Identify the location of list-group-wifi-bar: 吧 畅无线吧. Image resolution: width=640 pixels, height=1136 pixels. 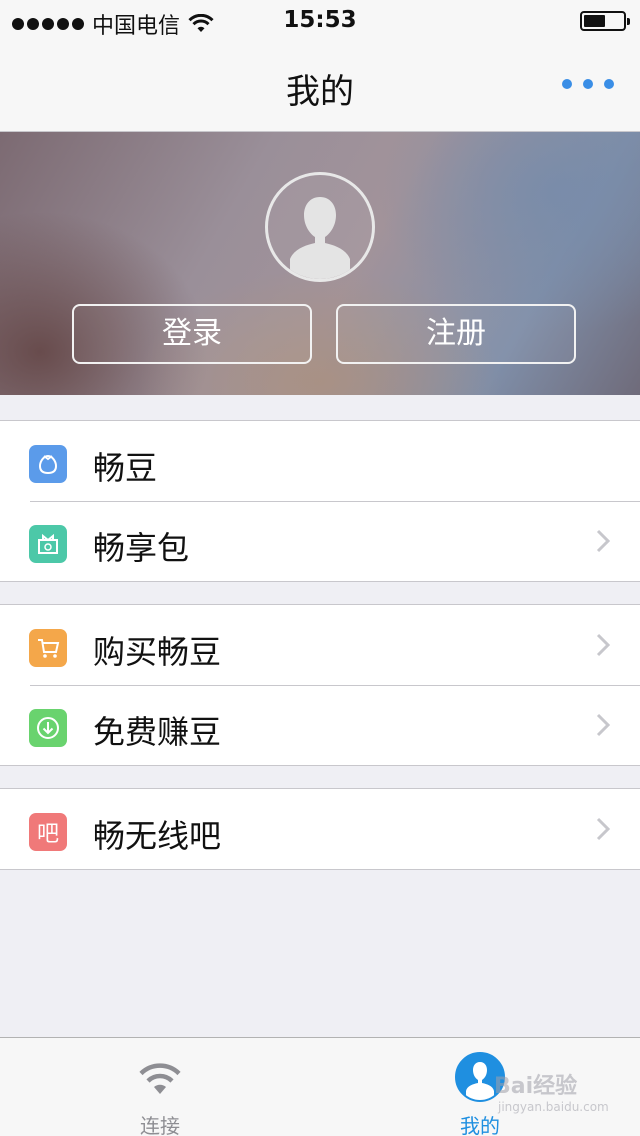
(320, 829).